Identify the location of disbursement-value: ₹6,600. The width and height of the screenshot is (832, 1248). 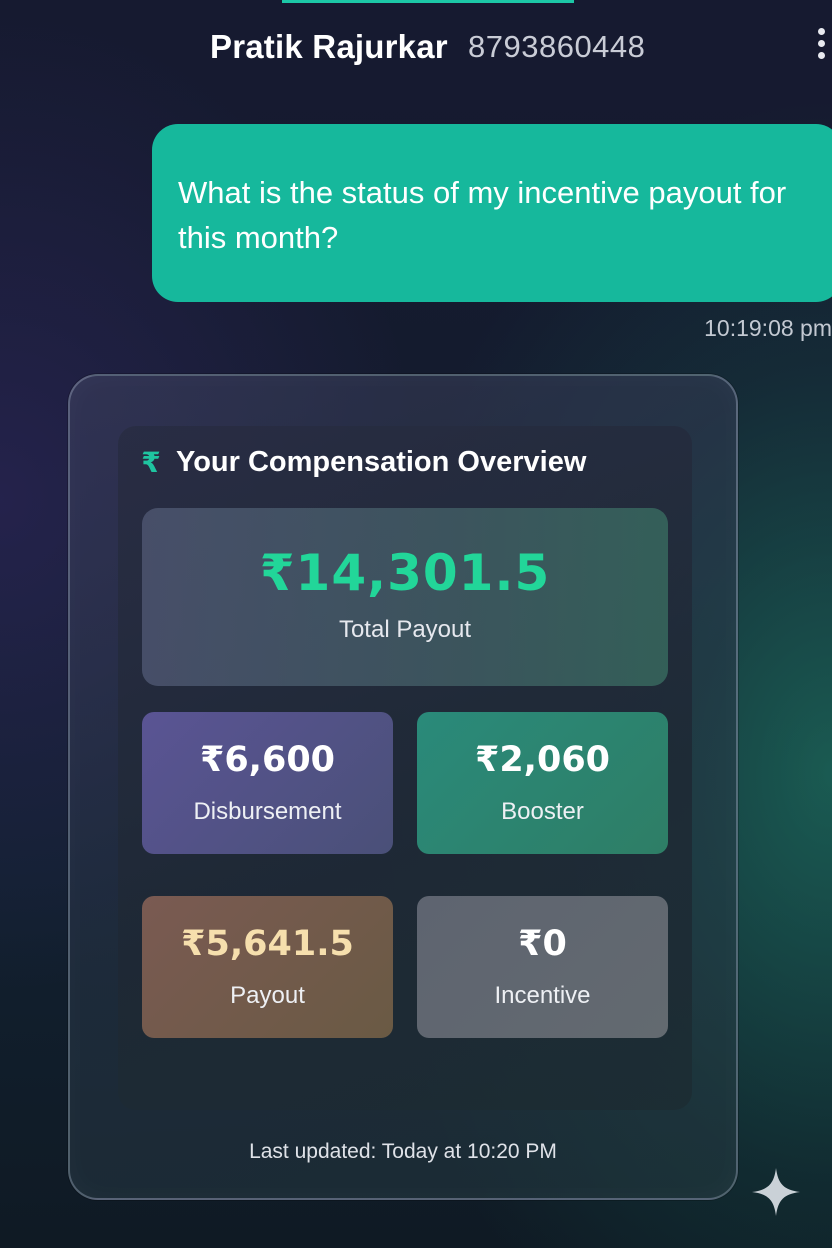
(267, 760).